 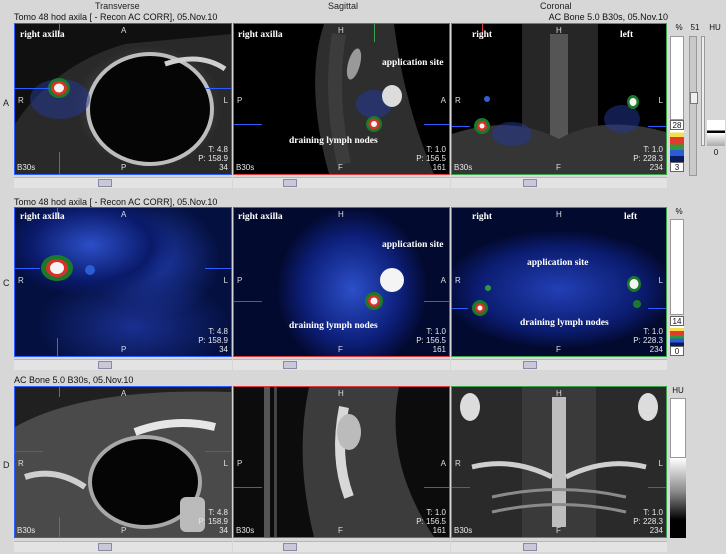 I want to click on row-d-letter: D, so click(x=6, y=465).